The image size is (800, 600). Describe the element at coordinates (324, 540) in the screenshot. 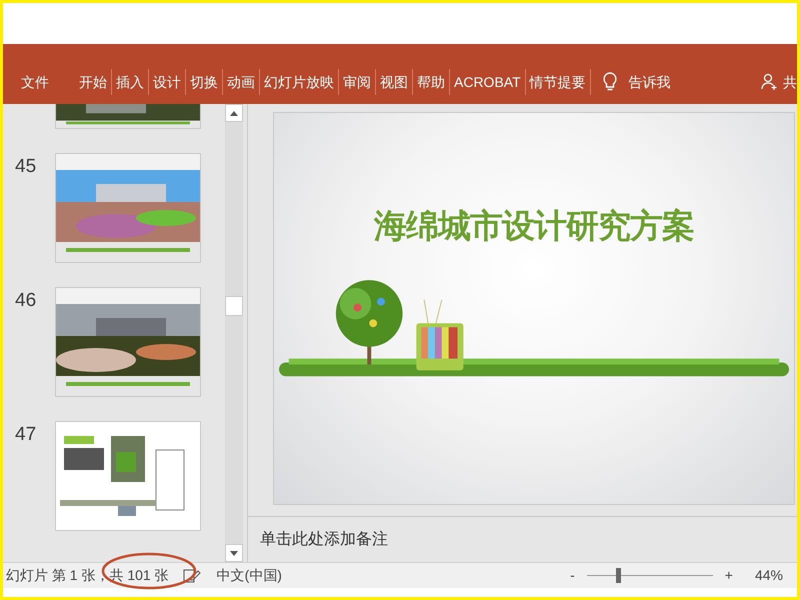

I see `notes-placeholder: 单击此处添加备注` at that location.